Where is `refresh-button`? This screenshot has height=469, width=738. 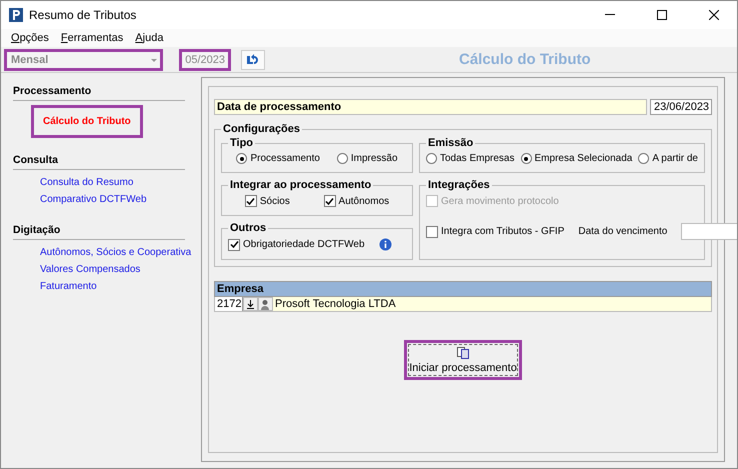
refresh-button is located at coordinates (253, 60).